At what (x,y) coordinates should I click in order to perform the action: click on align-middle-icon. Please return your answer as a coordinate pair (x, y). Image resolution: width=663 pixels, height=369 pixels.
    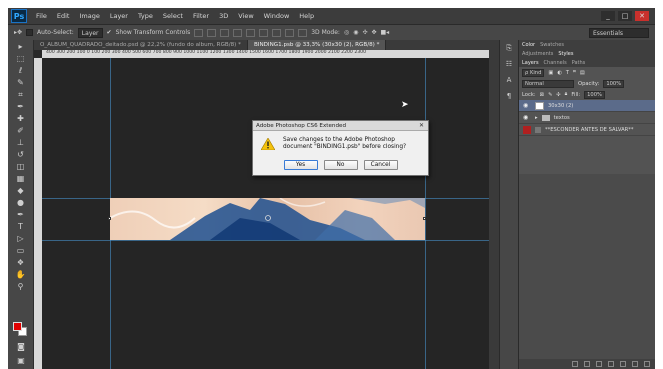
    Looking at the image, I should click on (212, 32).